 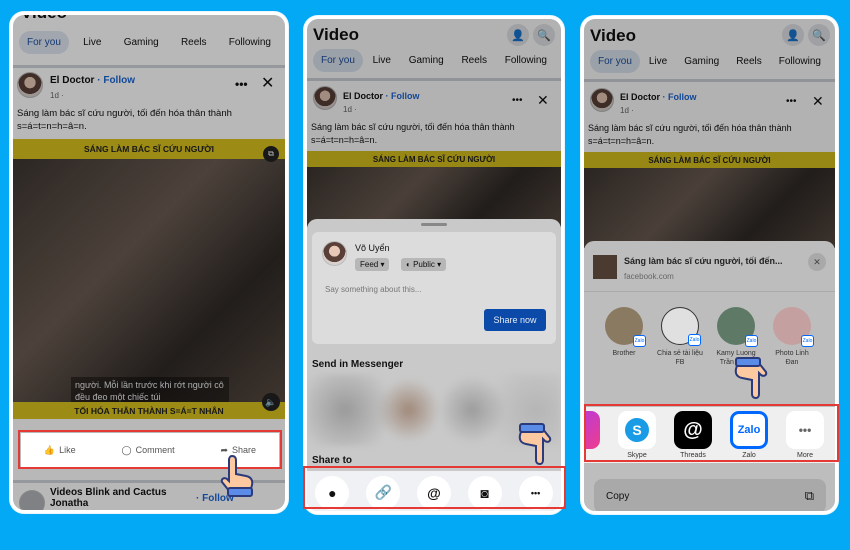 I want to click on drag-handle, so click(x=434, y=224).